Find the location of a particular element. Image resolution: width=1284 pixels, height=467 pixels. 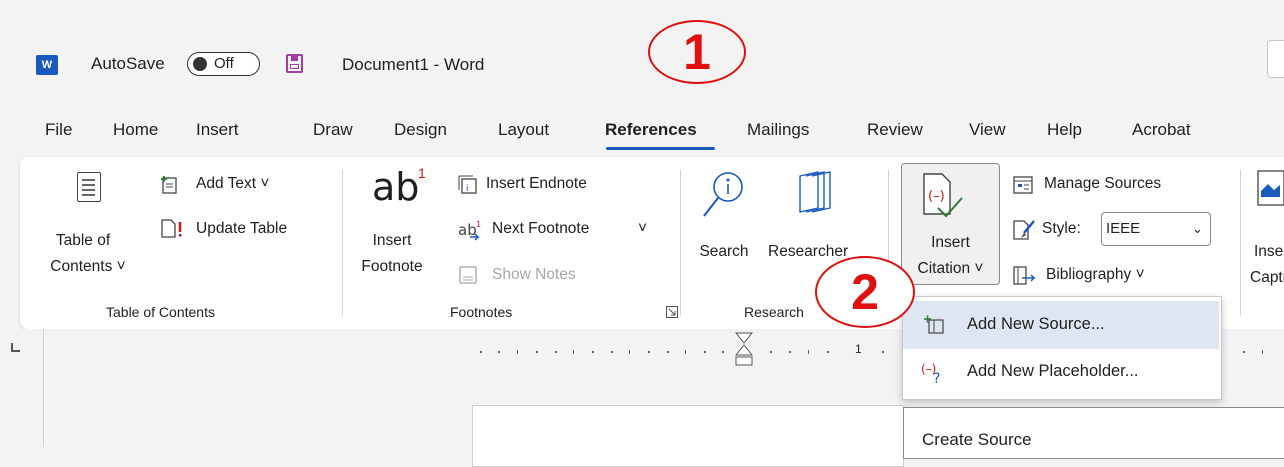

insert-citation-icon: (–) is located at coordinates (943, 195).